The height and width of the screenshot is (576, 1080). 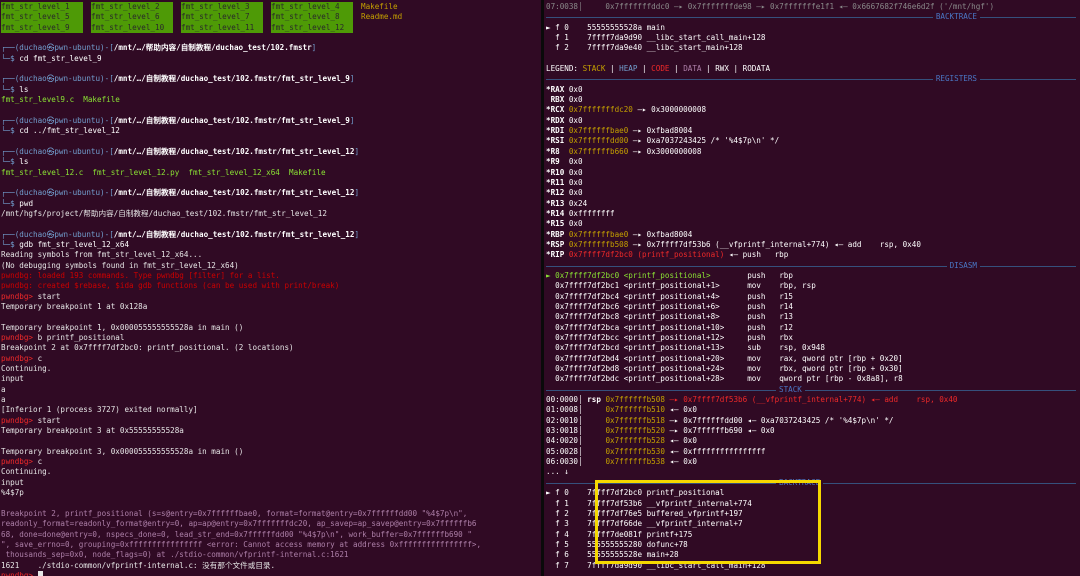 I want to click on stack-address: 0x7ffffffb510, so click(x=635, y=410).